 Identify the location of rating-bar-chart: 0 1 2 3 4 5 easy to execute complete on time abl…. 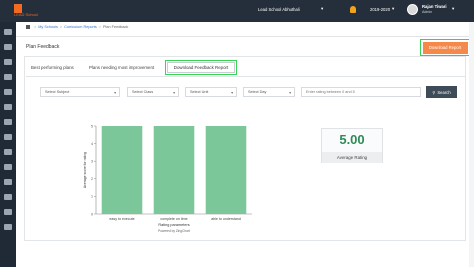
(167, 178).